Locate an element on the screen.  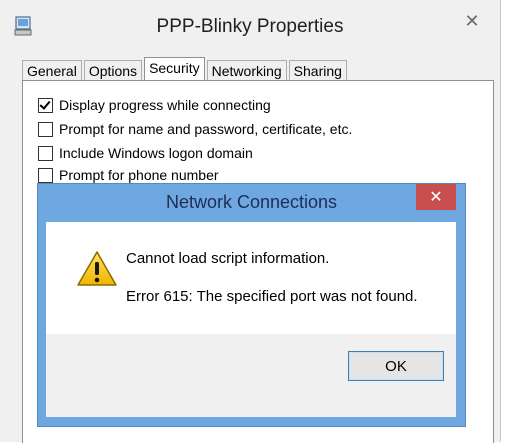
tab-networking: Networking is located at coordinates (246, 70).